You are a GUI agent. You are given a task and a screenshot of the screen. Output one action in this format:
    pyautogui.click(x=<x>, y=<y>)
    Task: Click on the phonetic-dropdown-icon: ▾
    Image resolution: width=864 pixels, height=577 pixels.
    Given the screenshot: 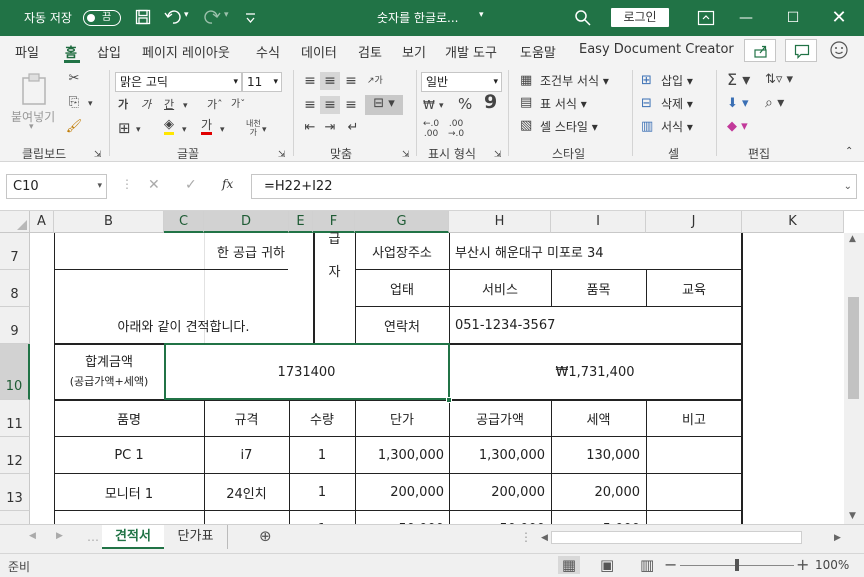 What is the action you would take?
    pyautogui.click(x=264, y=130)
    